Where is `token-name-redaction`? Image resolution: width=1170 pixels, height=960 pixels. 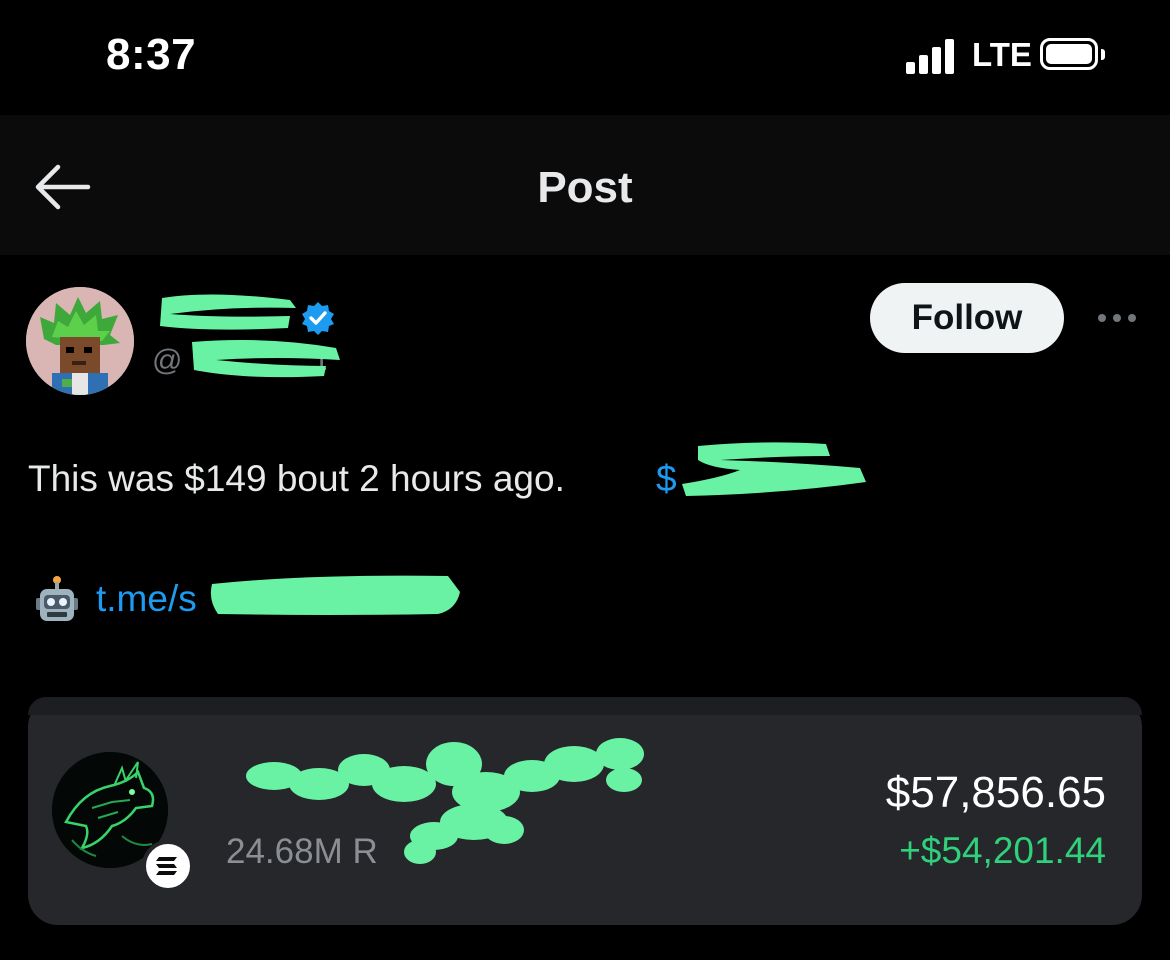 token-name-redaction is located at coordinates (436, 804).